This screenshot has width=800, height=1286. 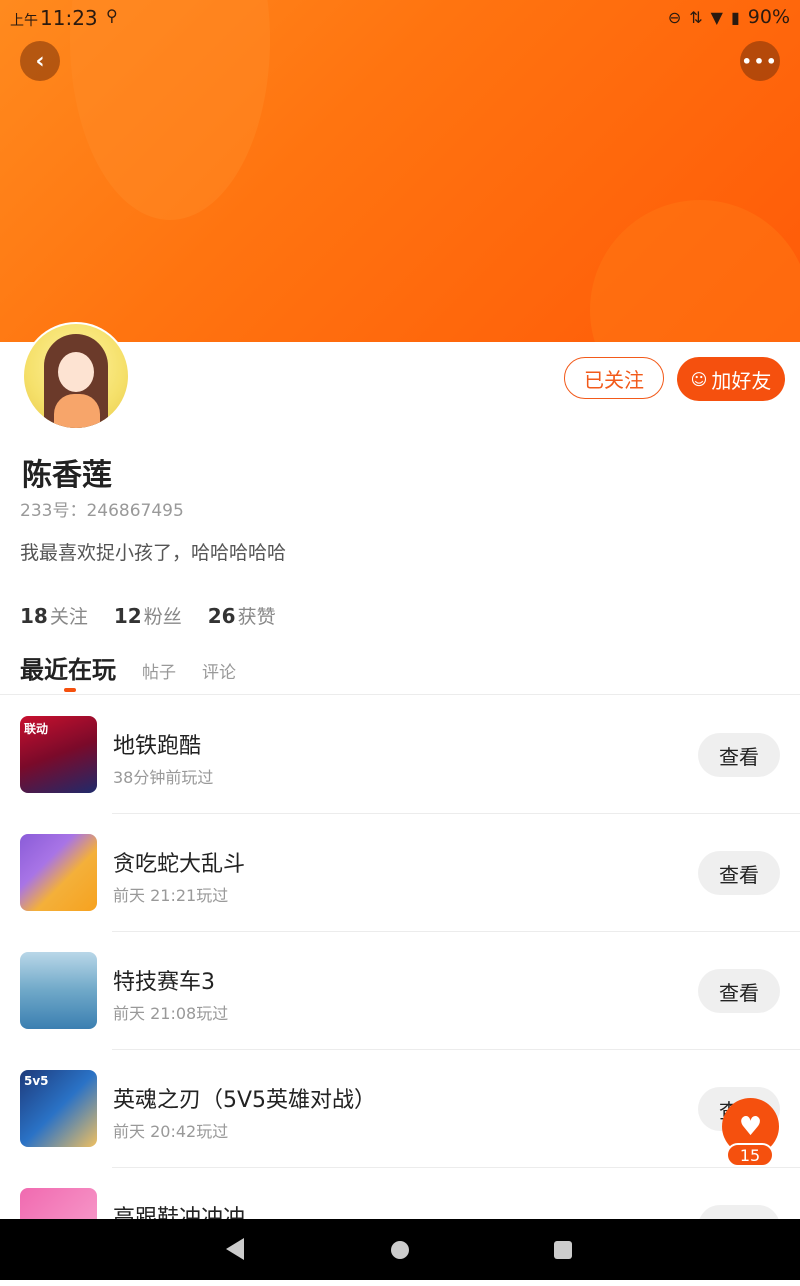 What do you see at coordinates (128, 671) in the screenshot?
I see `profile-tabs: 最近在玩 帖子 评论` at bounding box center [128, 671].